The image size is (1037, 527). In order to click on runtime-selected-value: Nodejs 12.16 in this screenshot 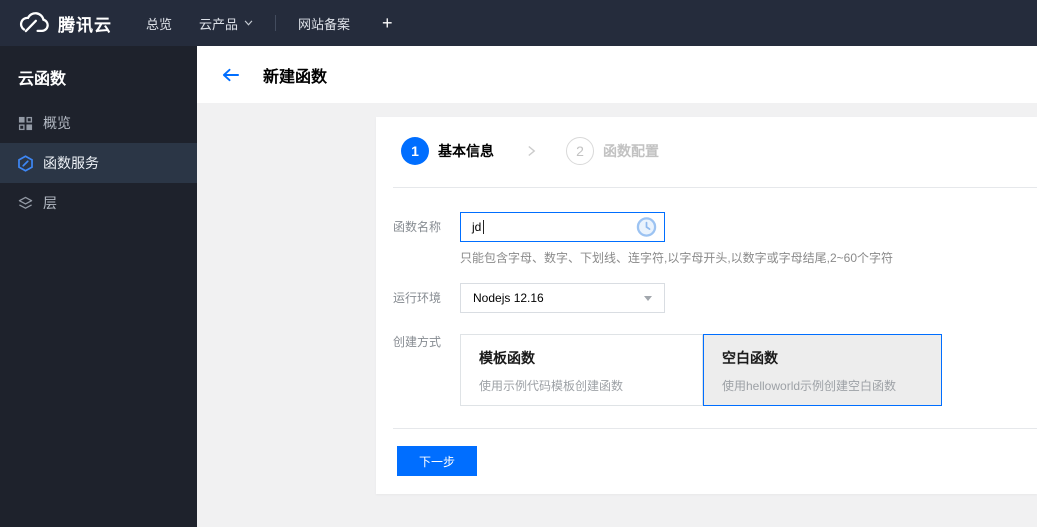, I will do `click(508, 298)`.